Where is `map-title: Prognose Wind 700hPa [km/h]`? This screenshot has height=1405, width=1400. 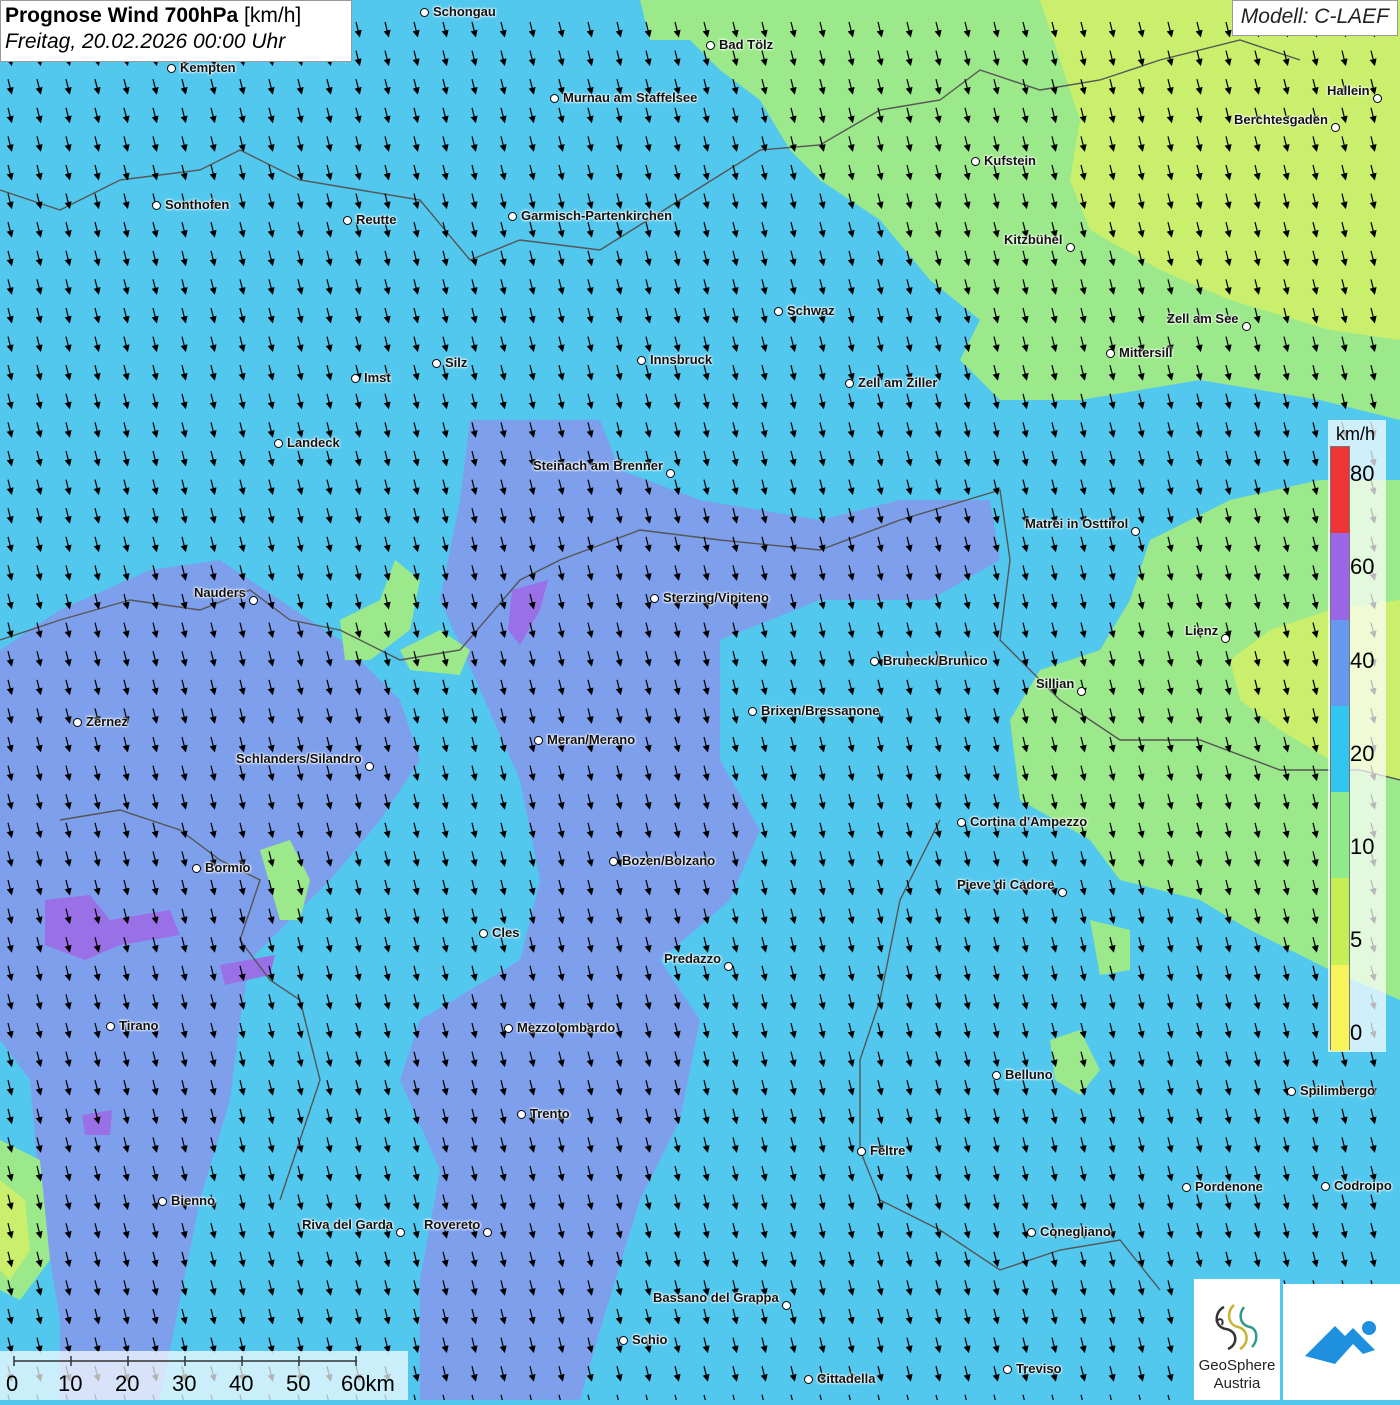 map-title: Prognose Wind 700hPa [km/h] is located at coordinates (176, 16).